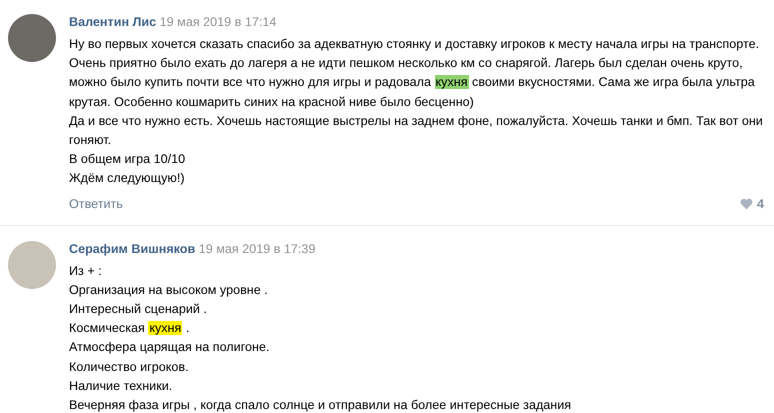 The image size is (774, 413). What do you see at coordinates (127, 179) in the screenshot?
I see `comment-text: Ждём следующую!)` at bounding box center [127, 179].